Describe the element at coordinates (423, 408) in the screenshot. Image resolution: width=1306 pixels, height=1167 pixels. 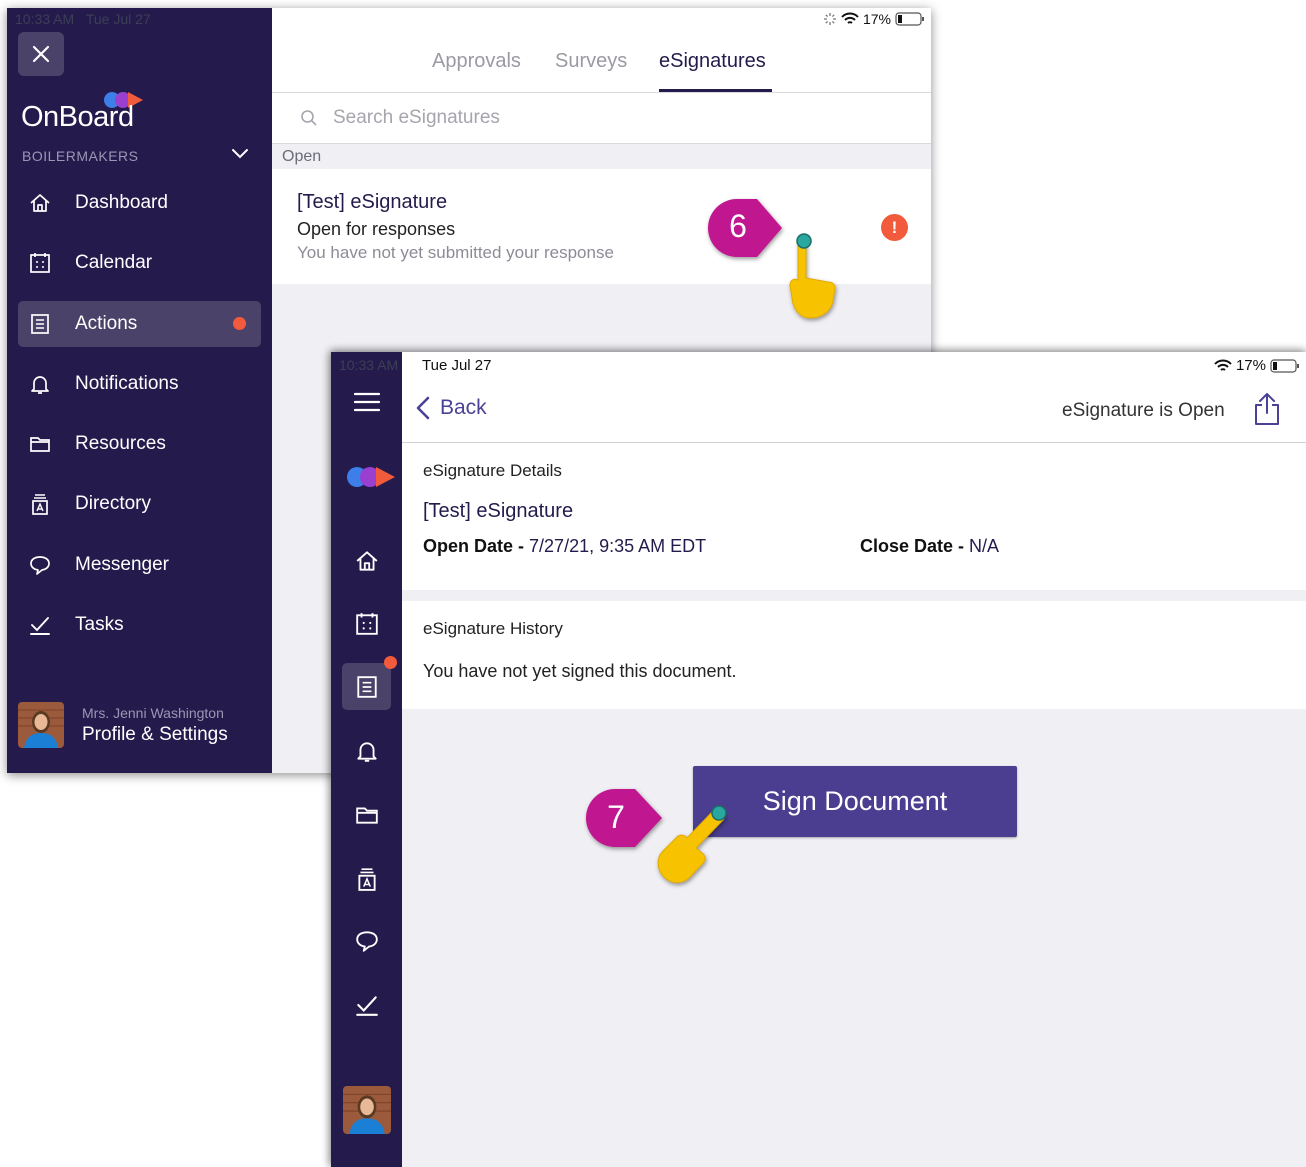
I see `chevron-left-icon` at that location.